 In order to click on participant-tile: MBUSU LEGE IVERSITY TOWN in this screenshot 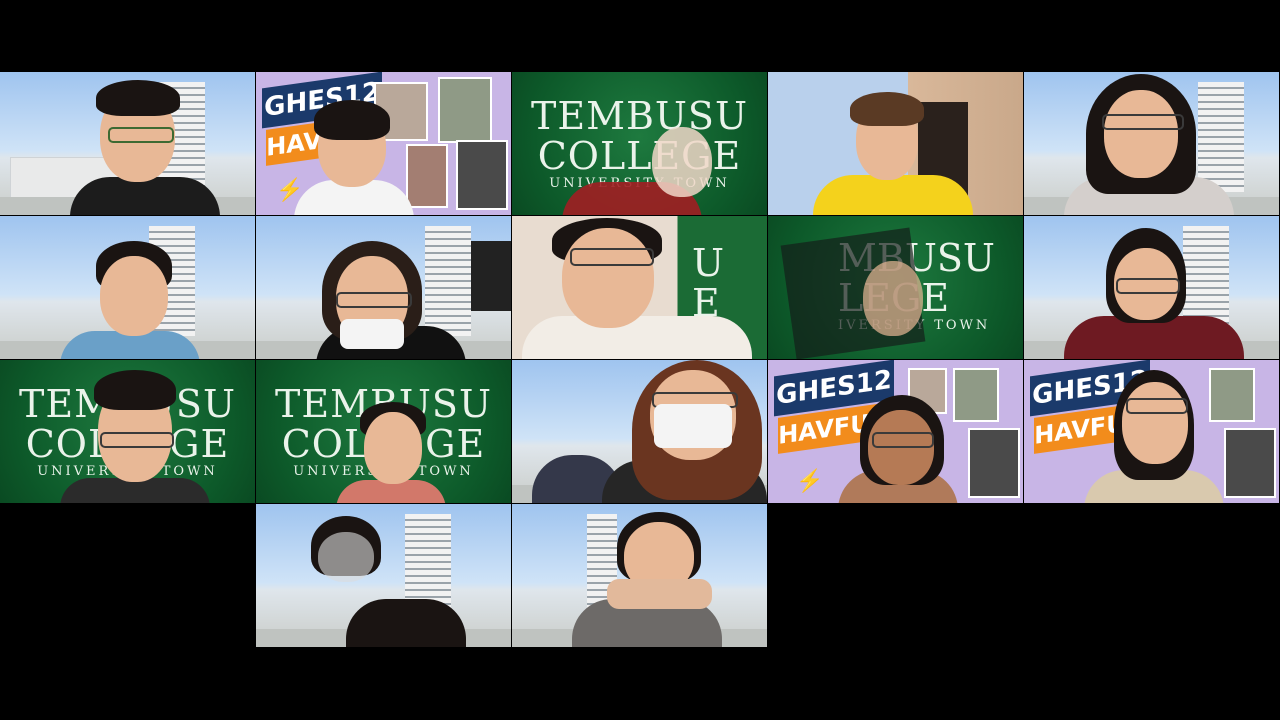, I will do `click(895, 287)`.